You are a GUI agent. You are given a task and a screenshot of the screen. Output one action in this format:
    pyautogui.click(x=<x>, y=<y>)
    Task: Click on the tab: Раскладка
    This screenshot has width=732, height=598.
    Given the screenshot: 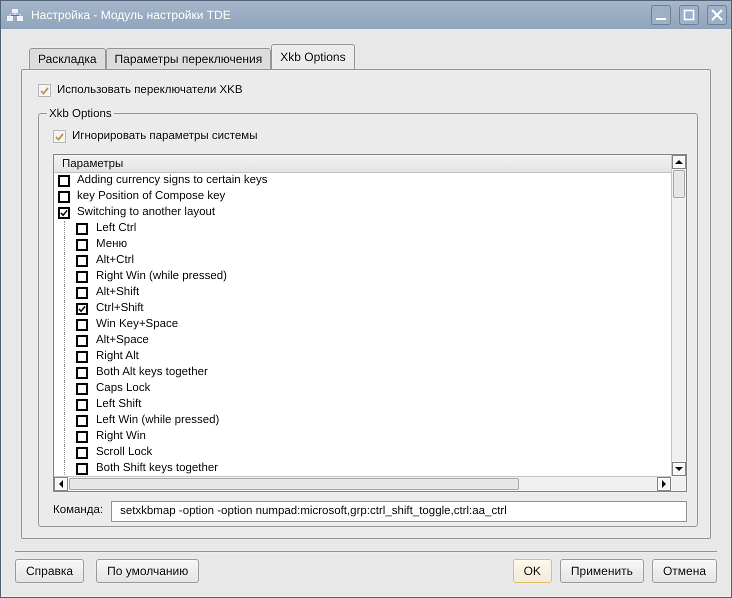 What is the action you would take?
    pyautogui.click(x=67, y=58)
    